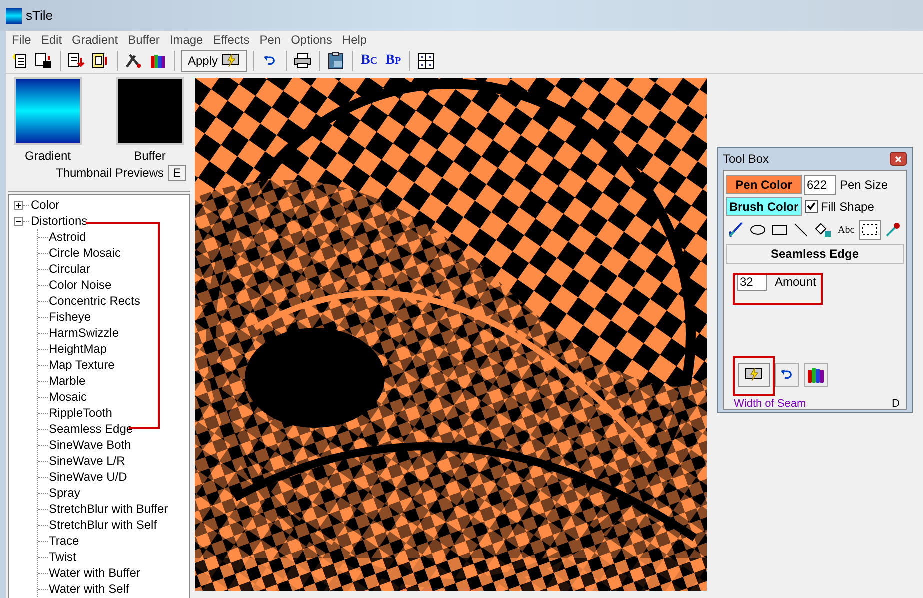  I want to click on tree-item: SineWave Both, so click(90, 445).